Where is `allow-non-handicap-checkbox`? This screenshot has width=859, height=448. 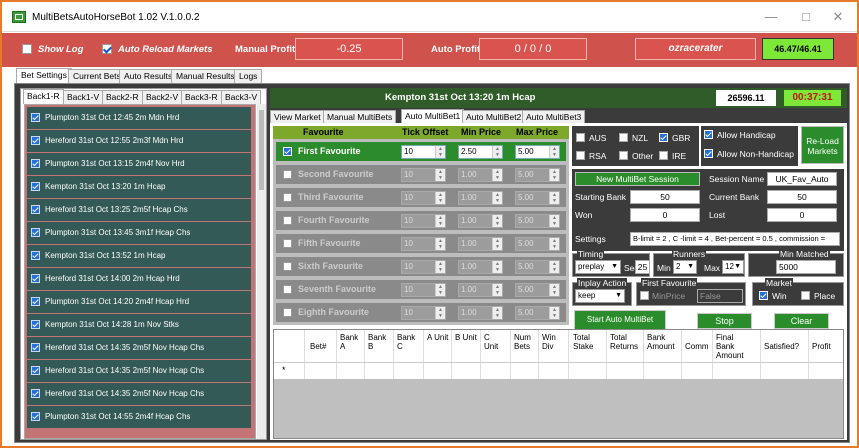
allow-non-handicap-checkbox is located at coordinates (708, 153).